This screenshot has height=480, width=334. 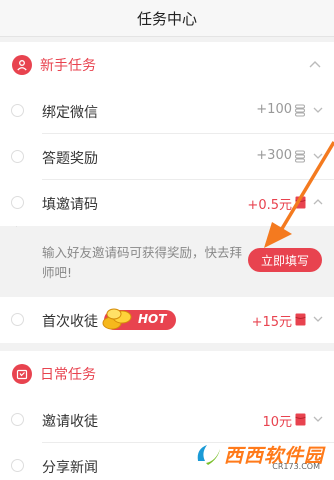 I want to click on section-header-daily: 日常任务, so click(x=167, y=374).